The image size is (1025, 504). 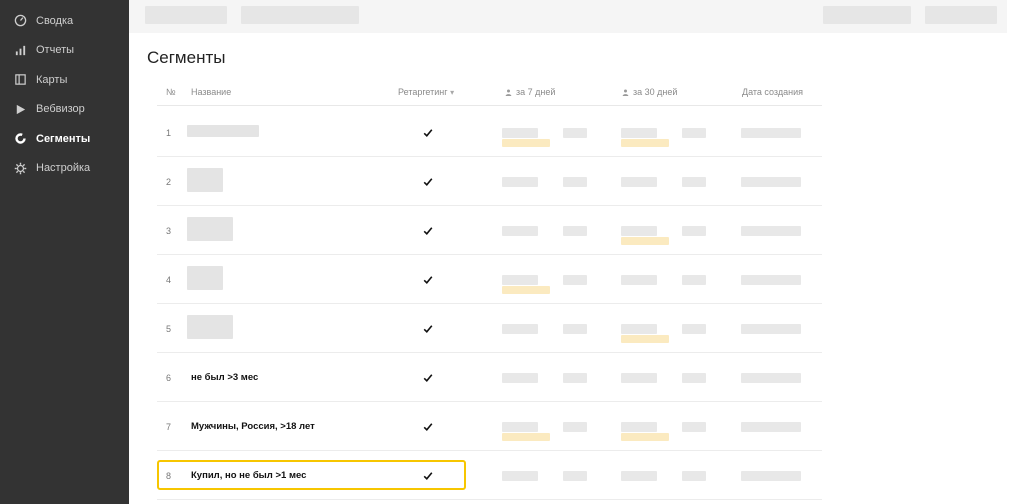 What do you see at coordinates (169, 231) in the screenshot?
I see `row-number: 3` at bounding box center [169, 231].